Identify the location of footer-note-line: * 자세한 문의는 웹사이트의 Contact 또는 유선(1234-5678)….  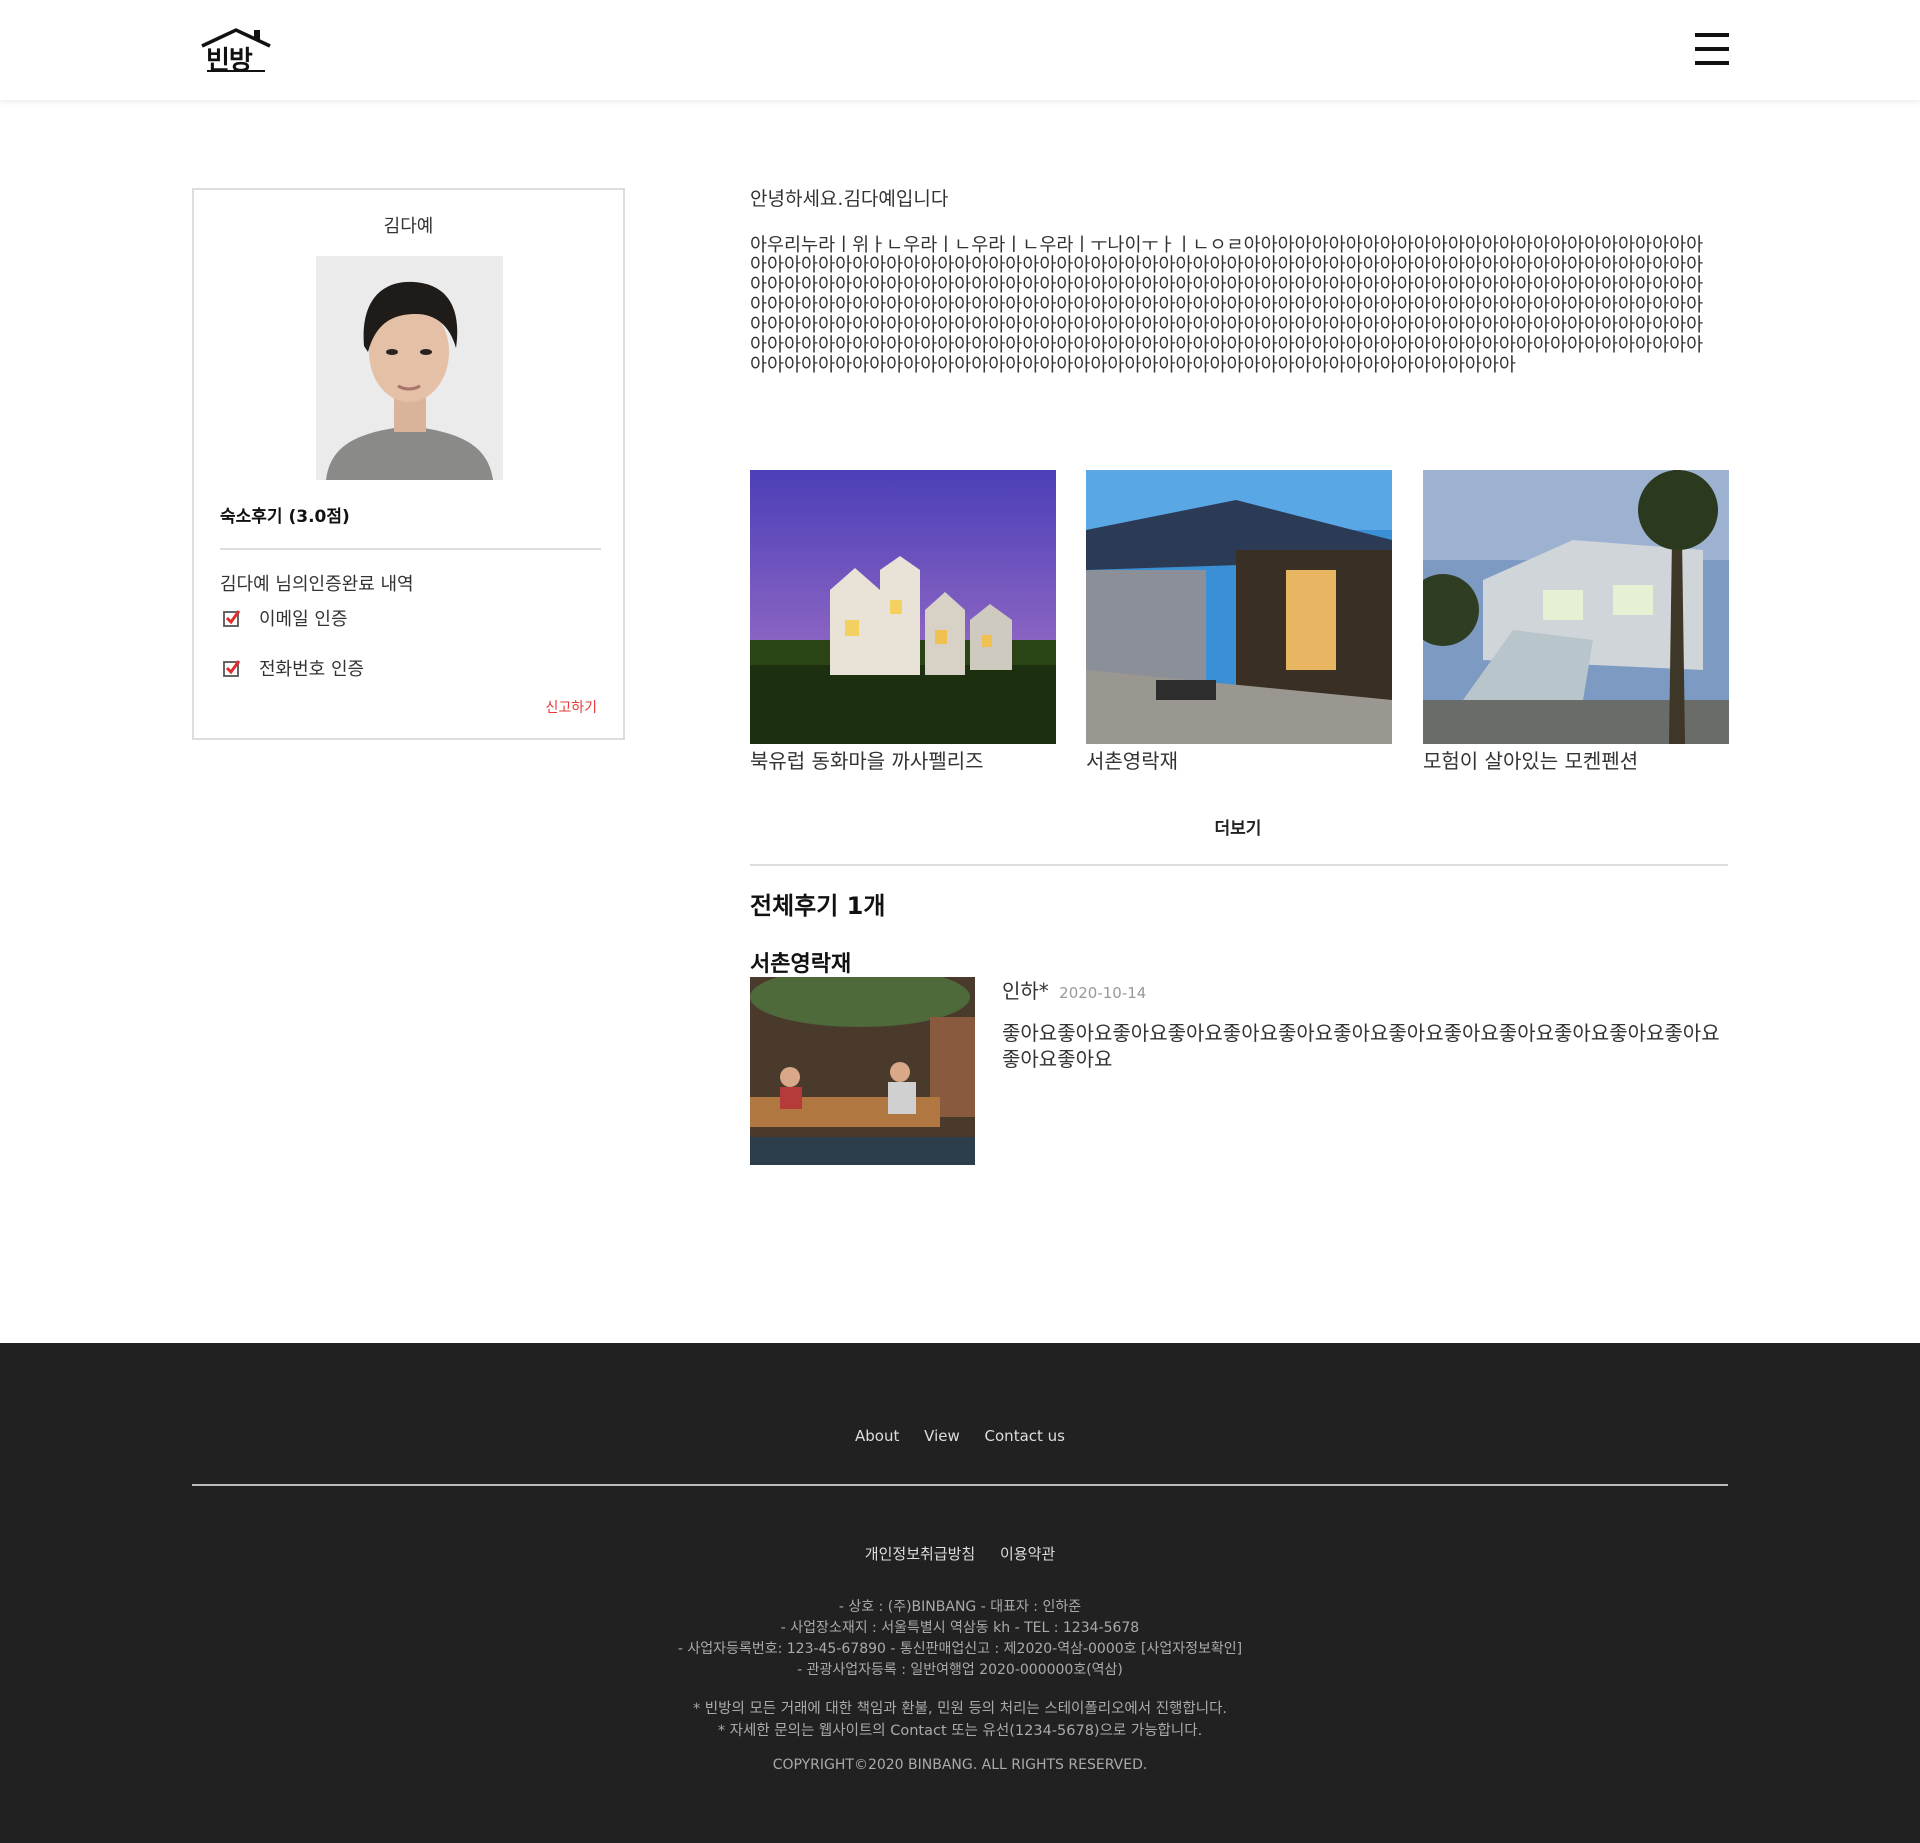
(960, 1731).